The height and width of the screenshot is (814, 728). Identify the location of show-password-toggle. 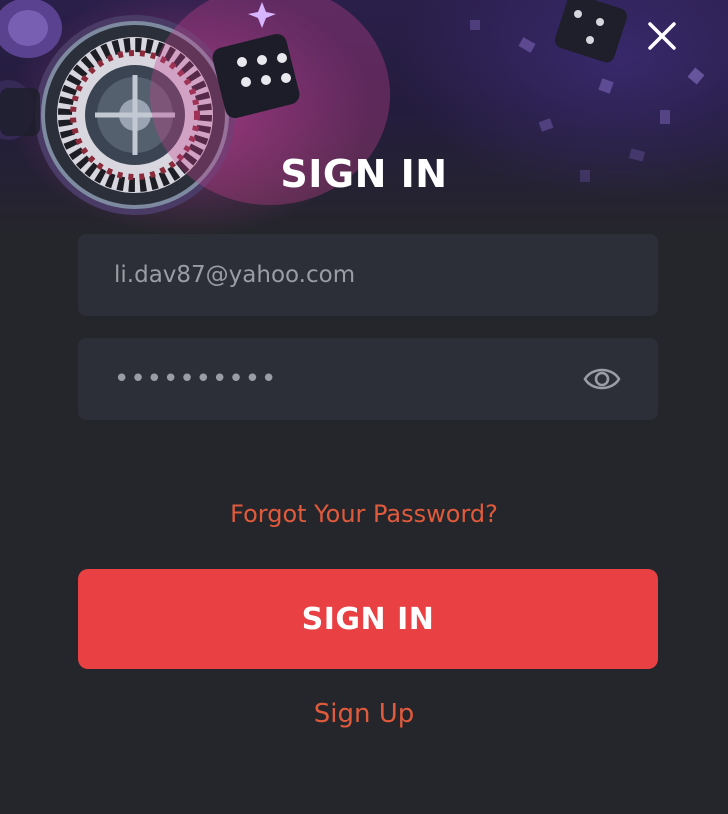
(602, 379).